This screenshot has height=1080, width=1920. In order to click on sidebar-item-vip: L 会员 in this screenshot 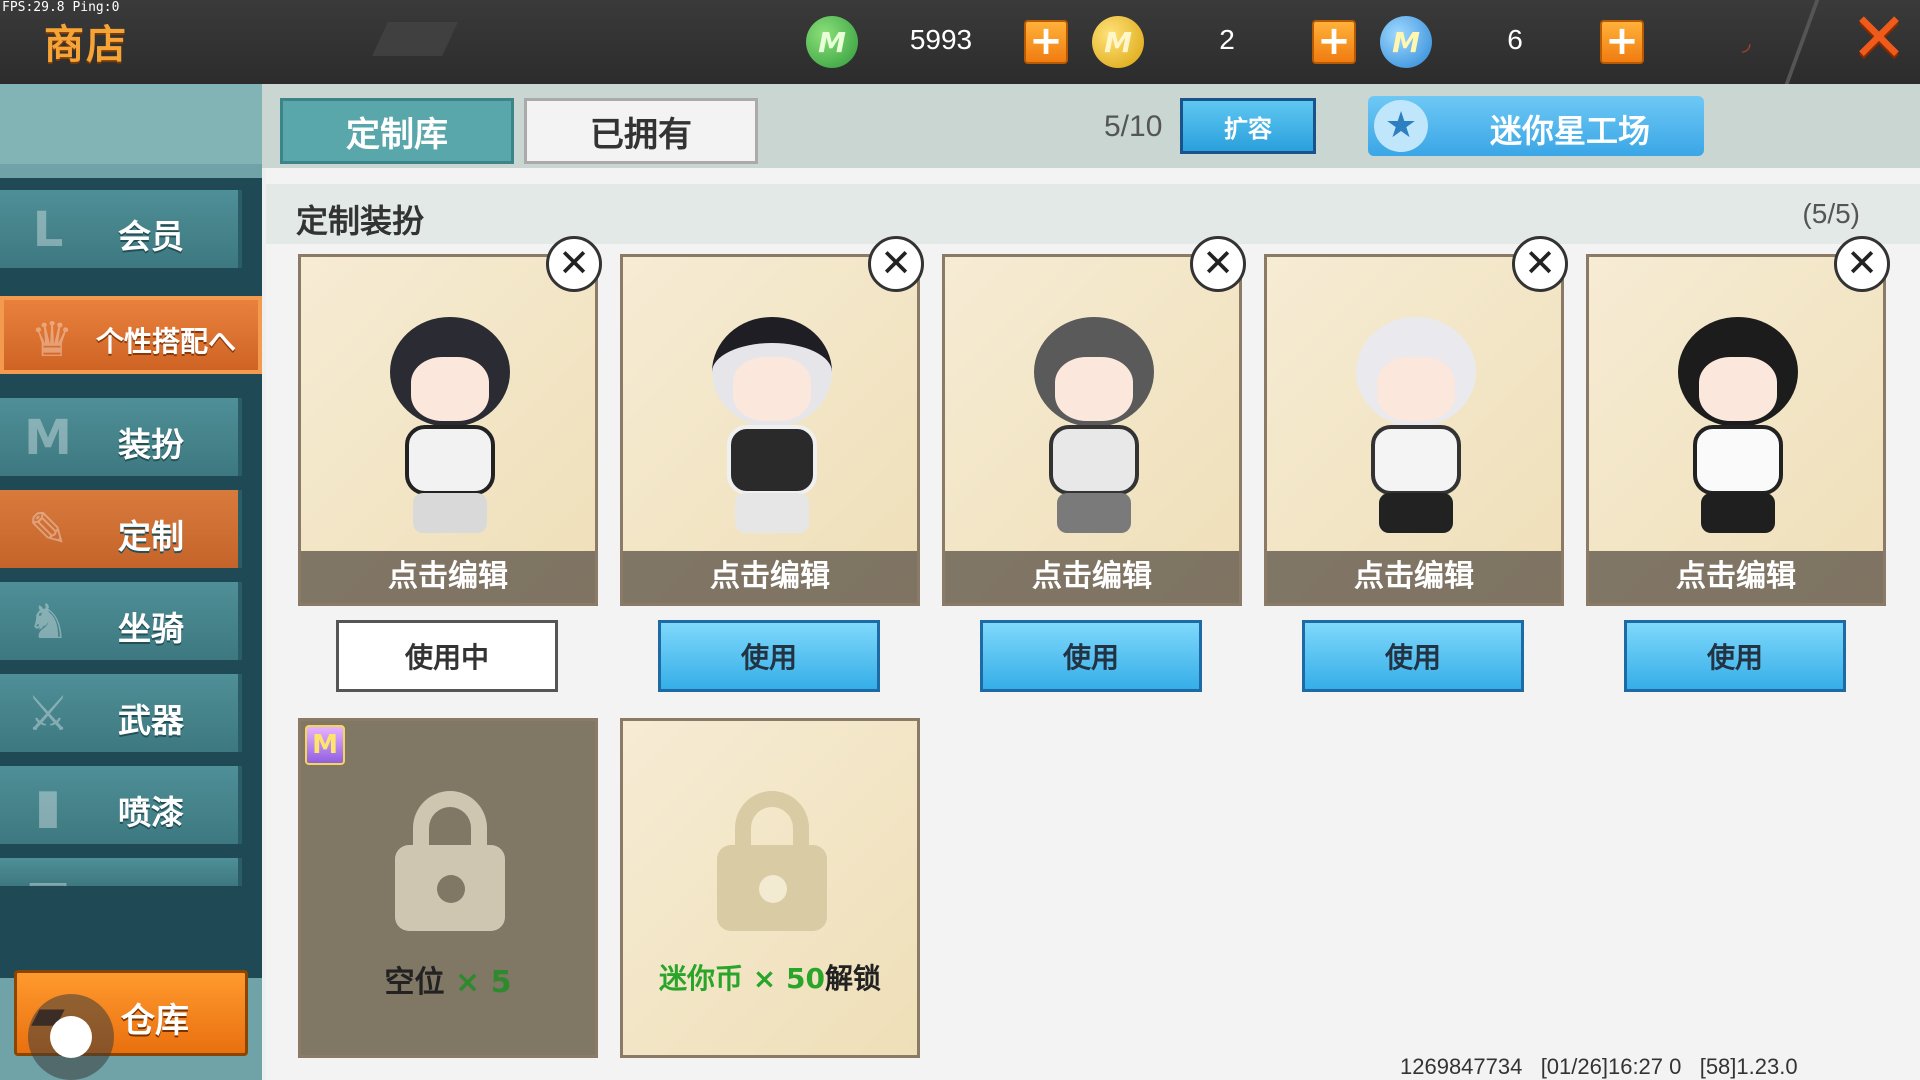, I will do `click(121, 229)`.